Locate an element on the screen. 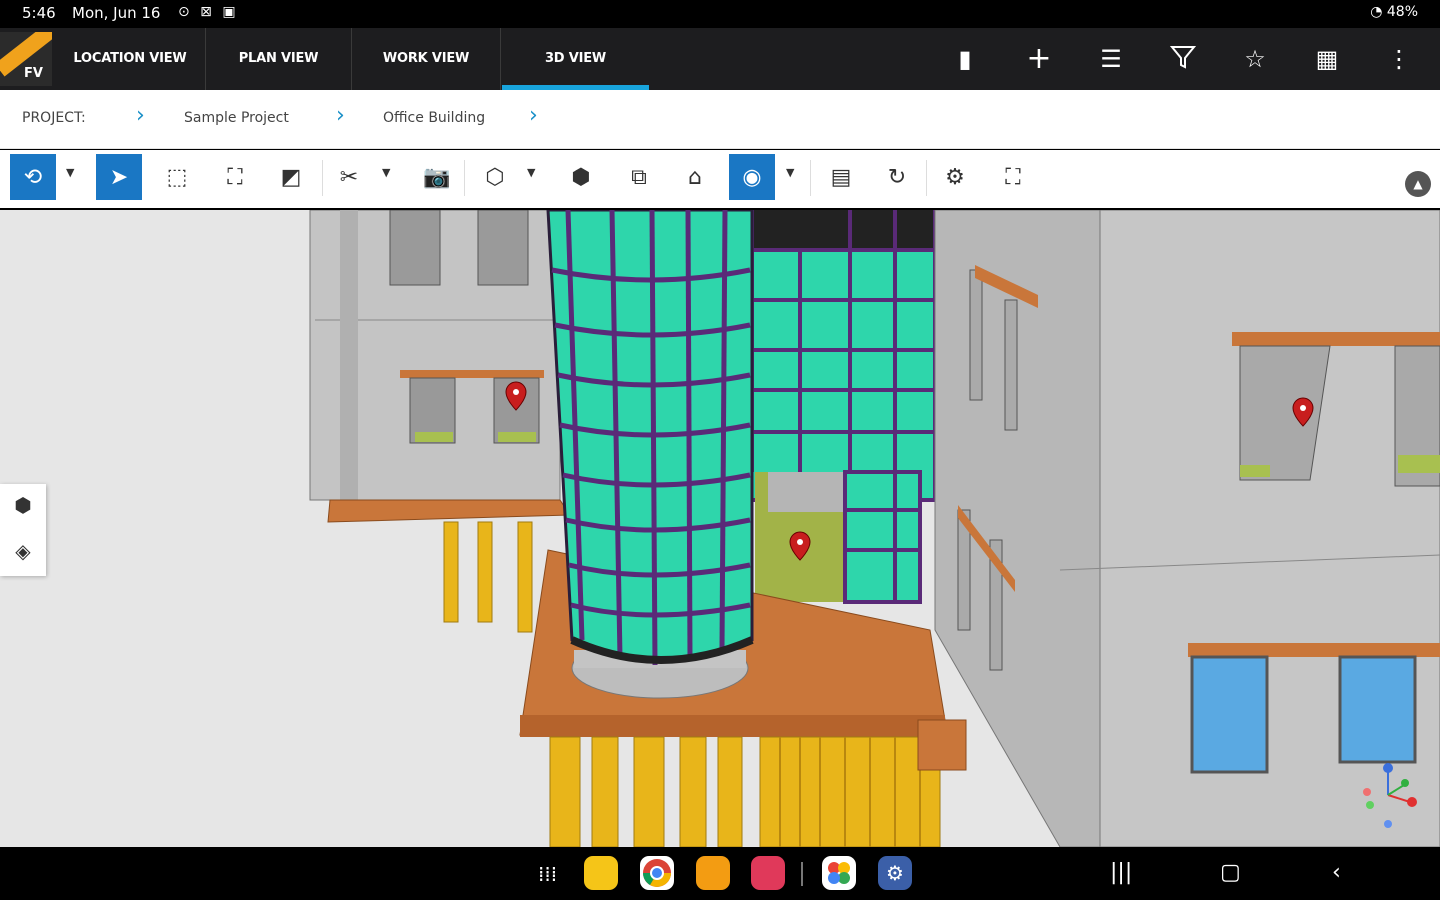 The width and height of the screenshot is (1440, 900). breadcrumb-office-building: Office Building is located at coordinates (434, 118).